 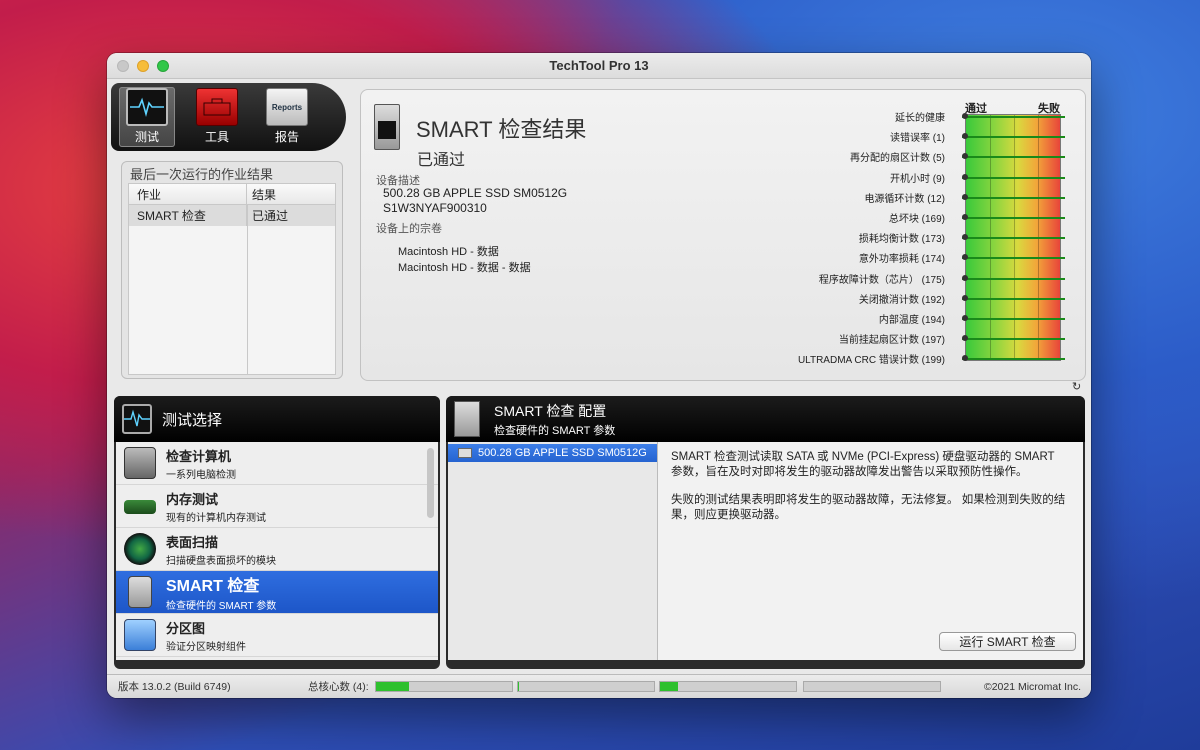 I want to click on table-row: SMART 检查 已通过, so click(x=232, y=215).